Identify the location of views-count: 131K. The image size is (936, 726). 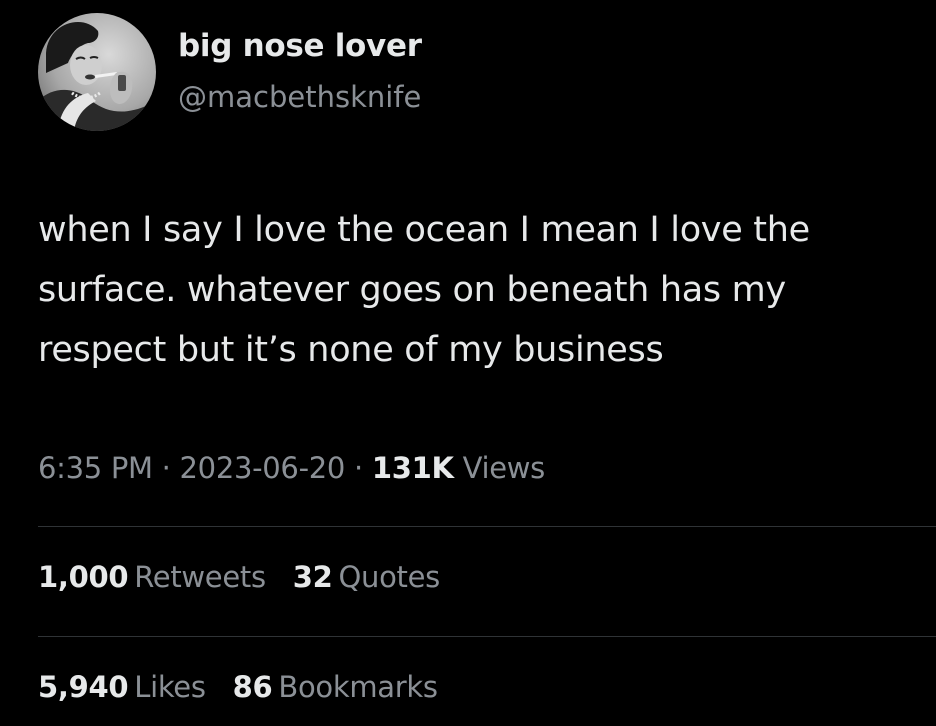
(412, 468).